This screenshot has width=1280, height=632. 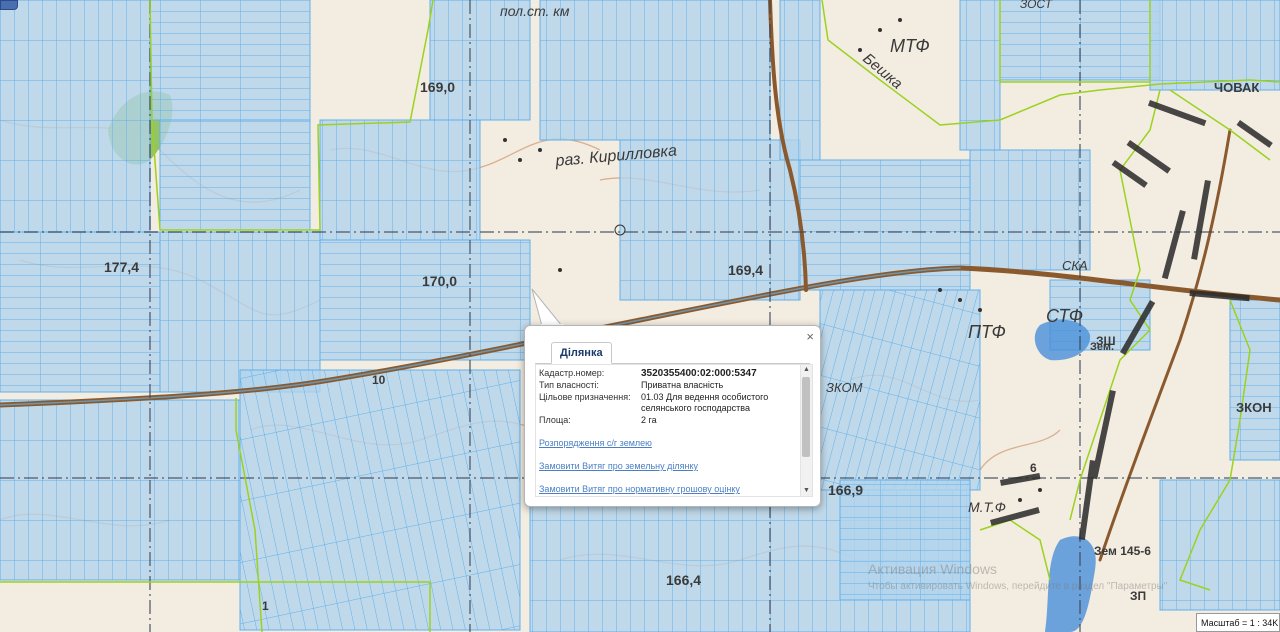 What do you see at coordinates (9, 5) in the screenshot?
I see `layer-switcher-button` at bounding box center [9, 5].